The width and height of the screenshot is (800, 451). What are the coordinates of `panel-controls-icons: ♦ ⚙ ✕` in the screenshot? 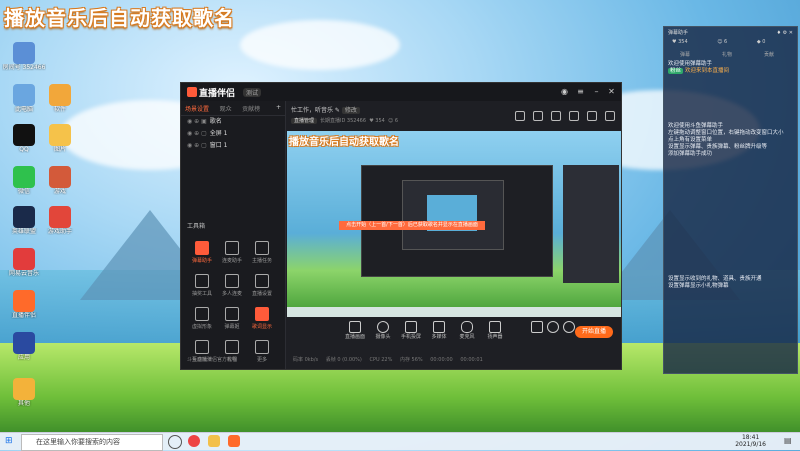 It's located at (785, 33).